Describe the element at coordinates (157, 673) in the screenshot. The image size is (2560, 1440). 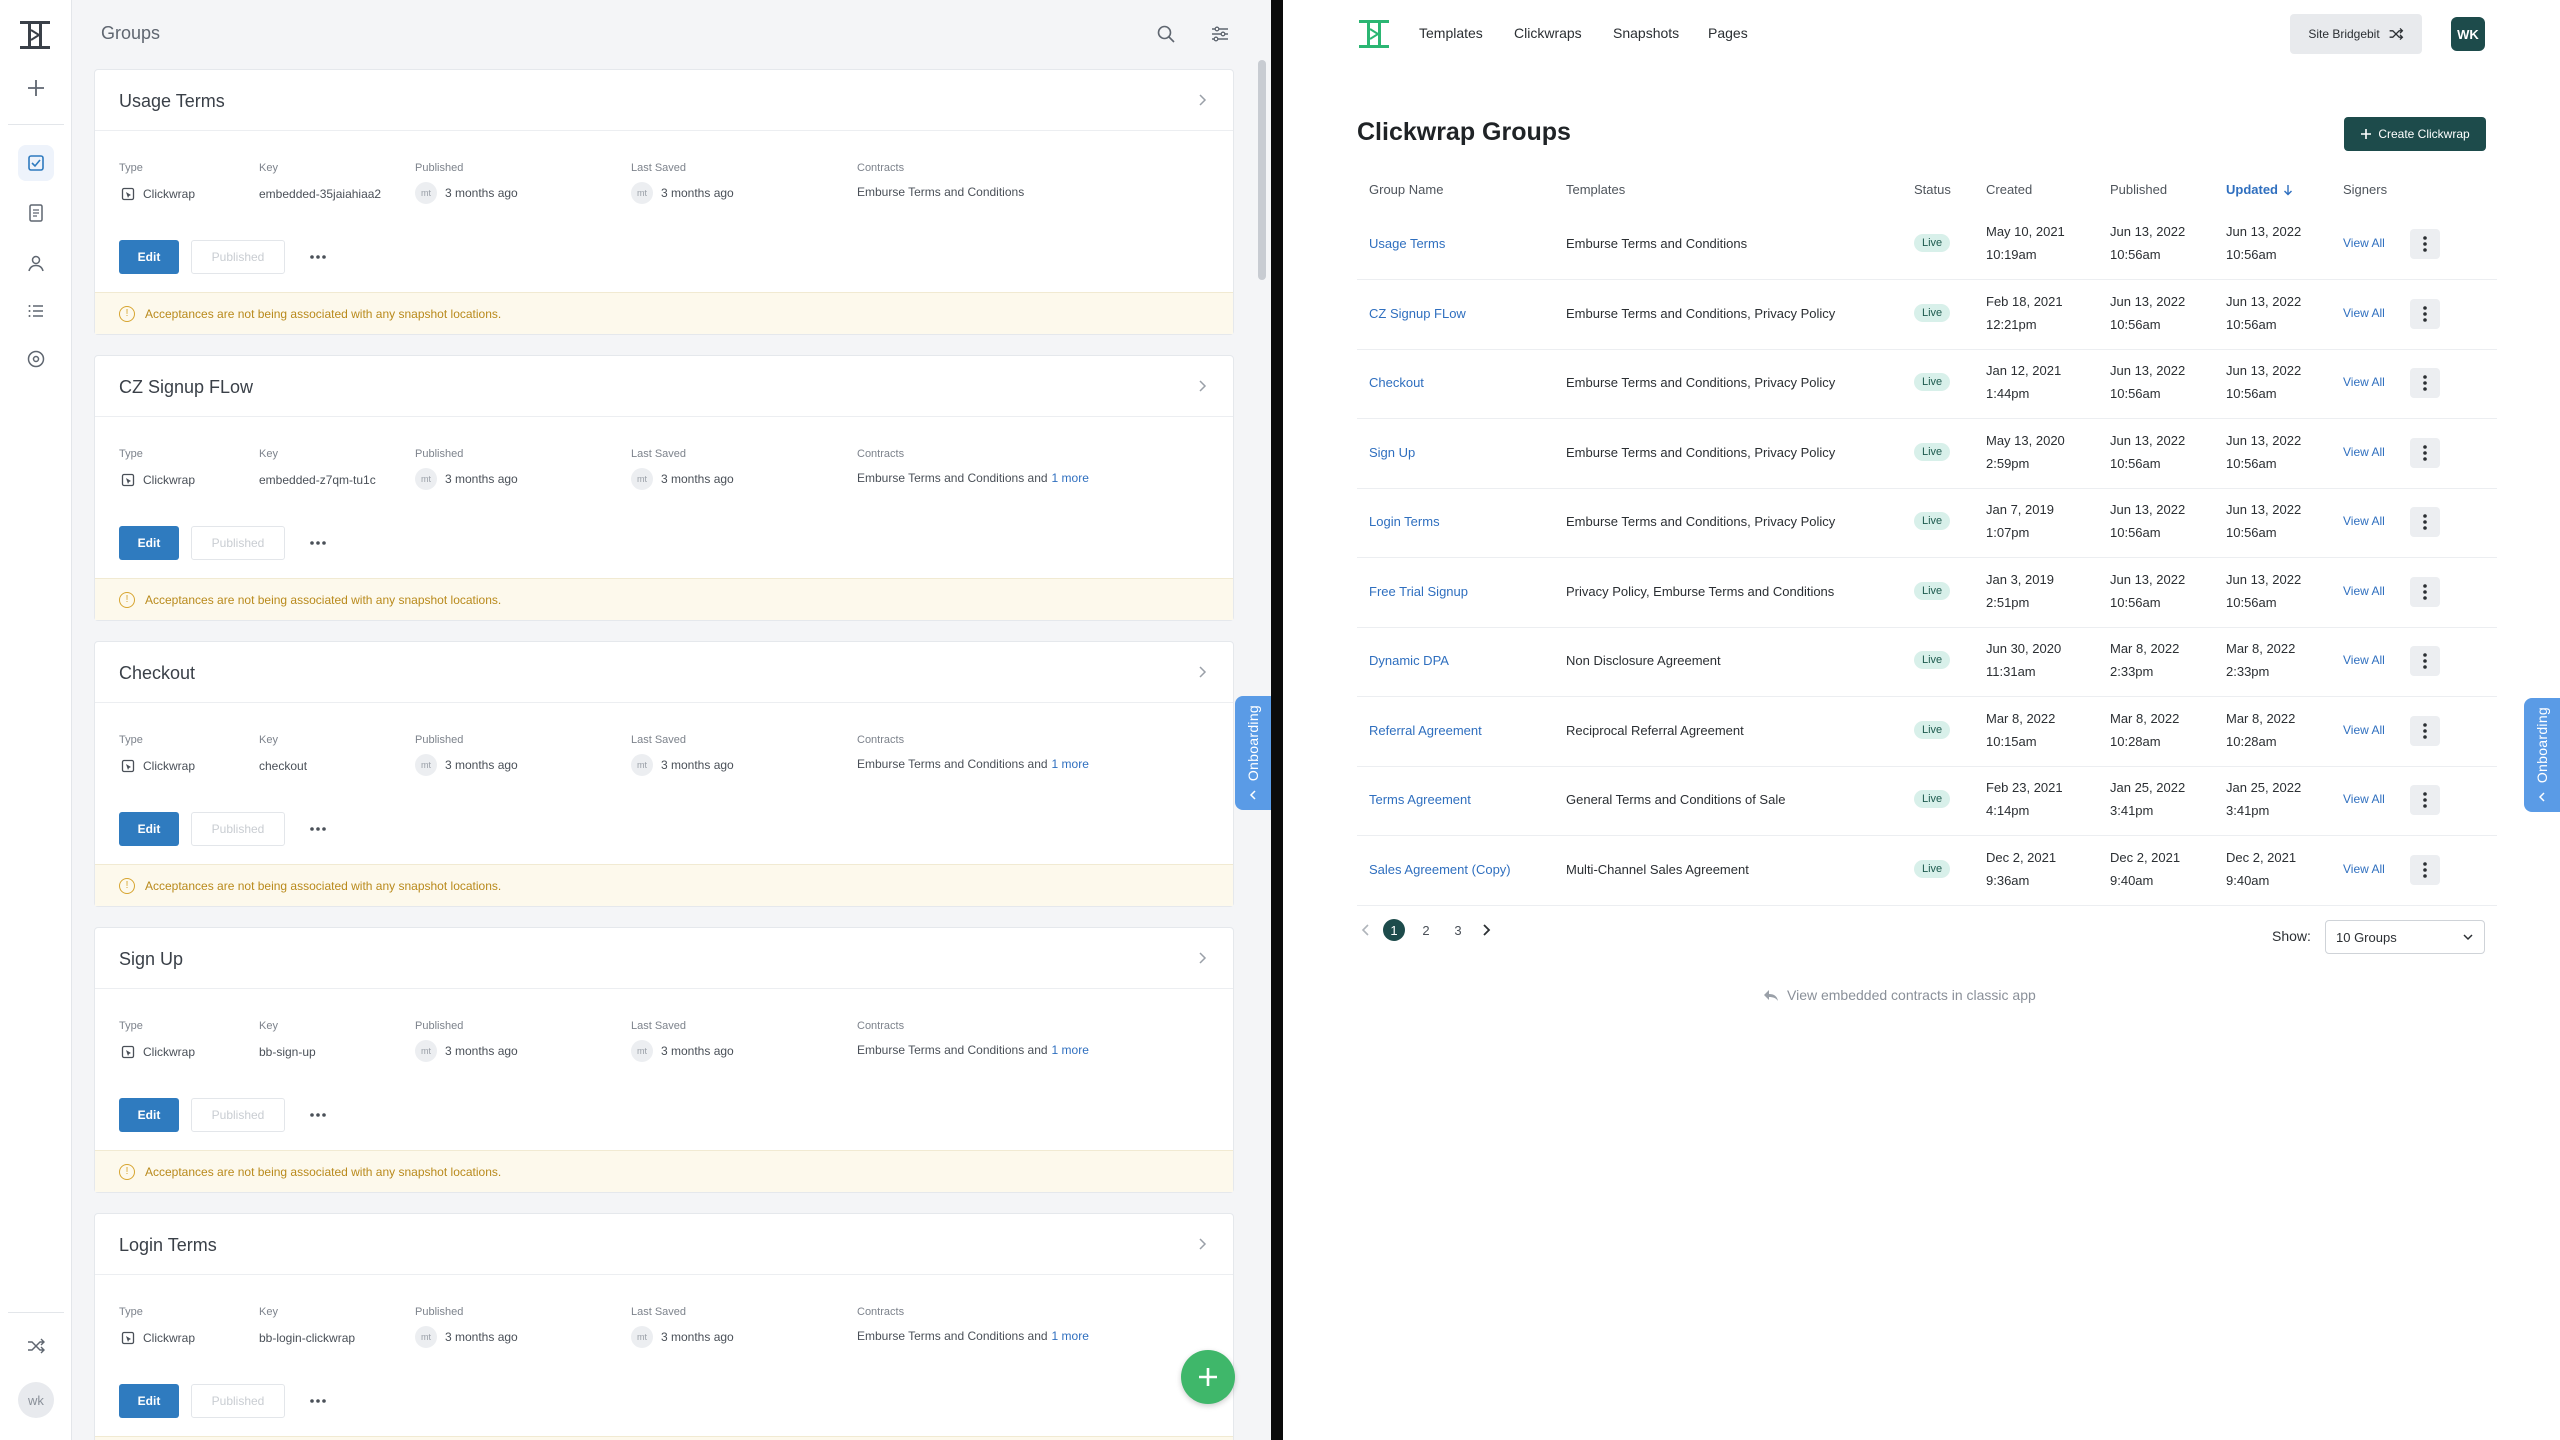
I see `card-title: Checkout` at that location.